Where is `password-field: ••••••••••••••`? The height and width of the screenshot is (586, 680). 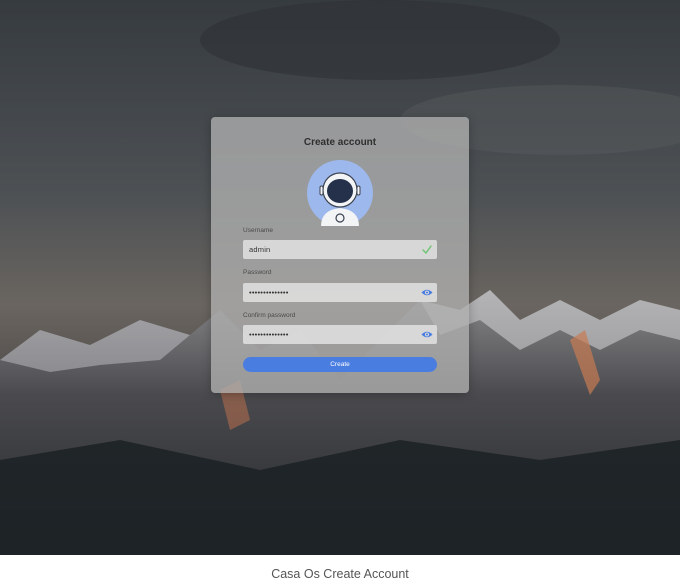 password-field: •••••••••••••• is located at coordinates (340, 292).